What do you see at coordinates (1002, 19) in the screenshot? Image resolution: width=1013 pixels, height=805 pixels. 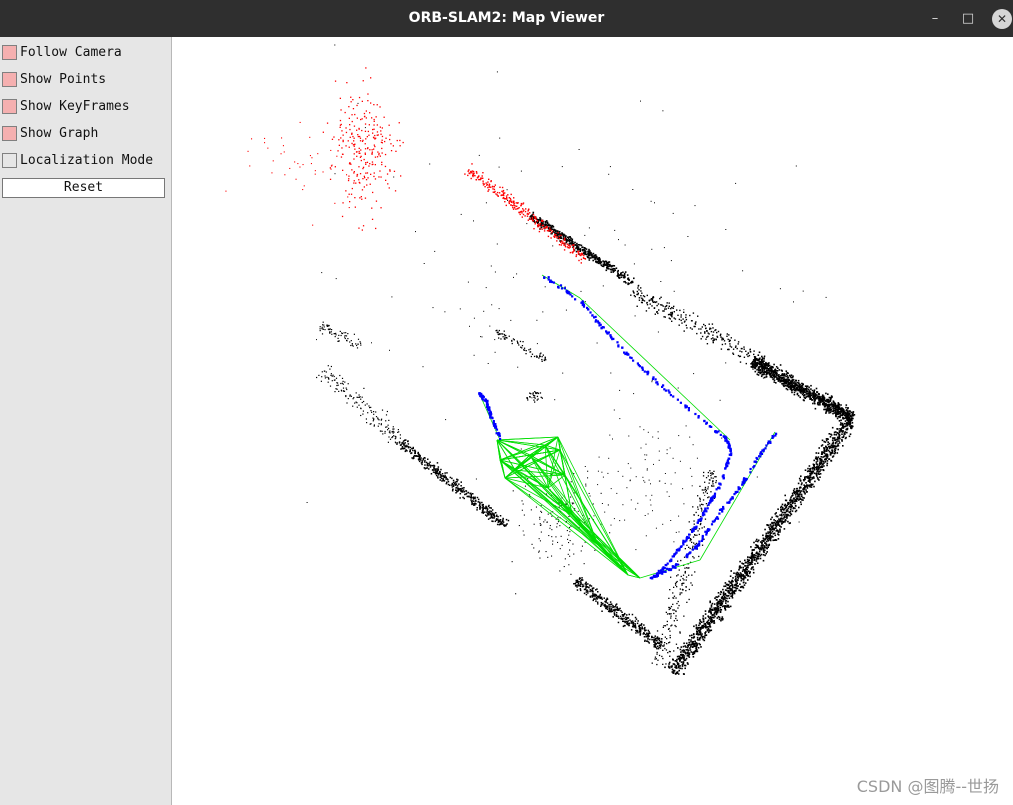 I see `close-icon: ✕` at bounding box center [1002, 19].